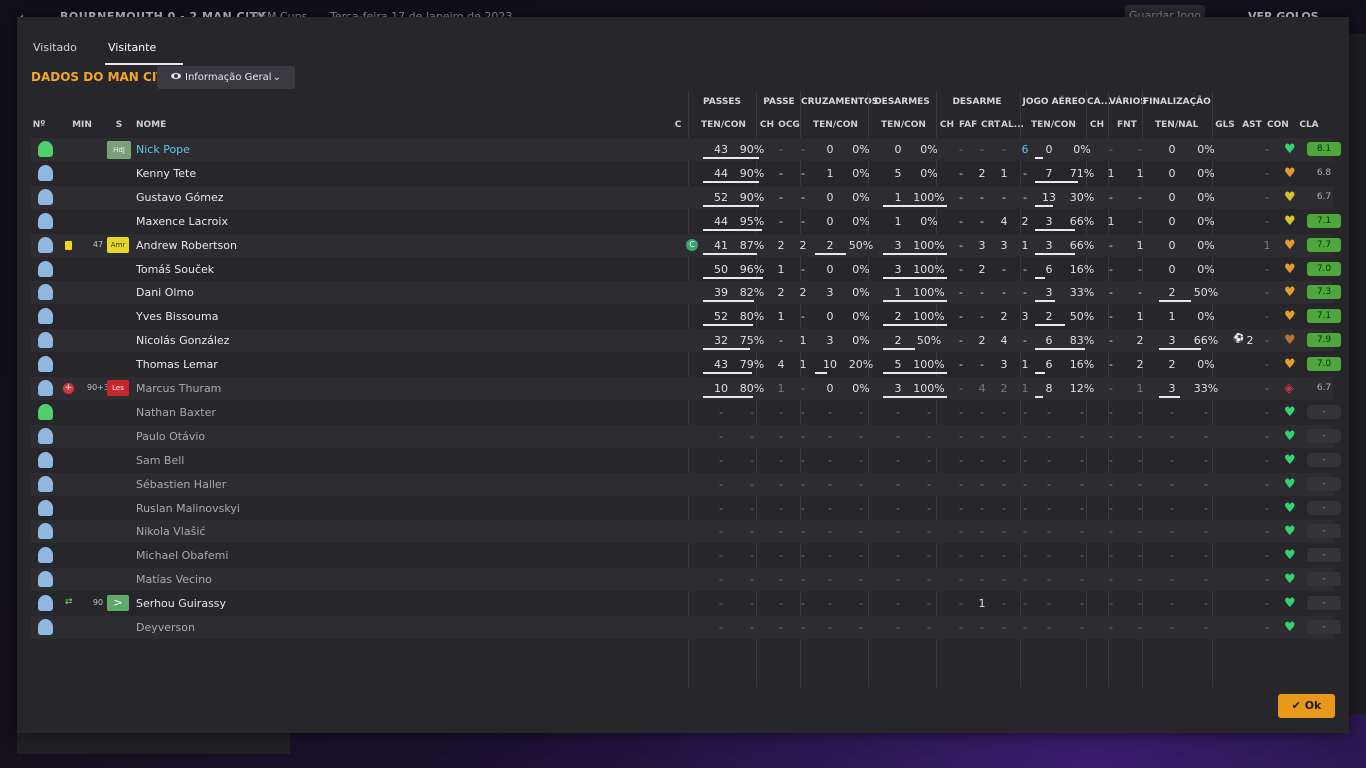 The width and height of the screenshot is (1366, 768). Describe the element at coordinates (186, 245) in the screenshot. I see `player-name: Andrew Robertson` at that location.